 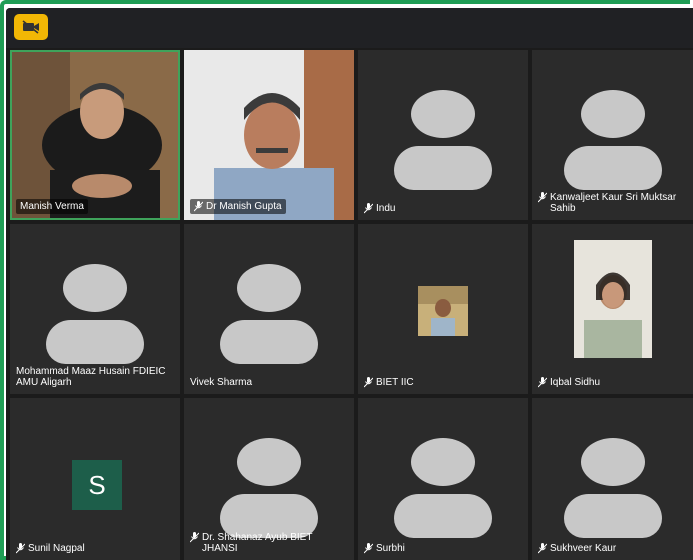 I want to click on participant-tile: Vivek Sharma, so click(x=269, y=309).